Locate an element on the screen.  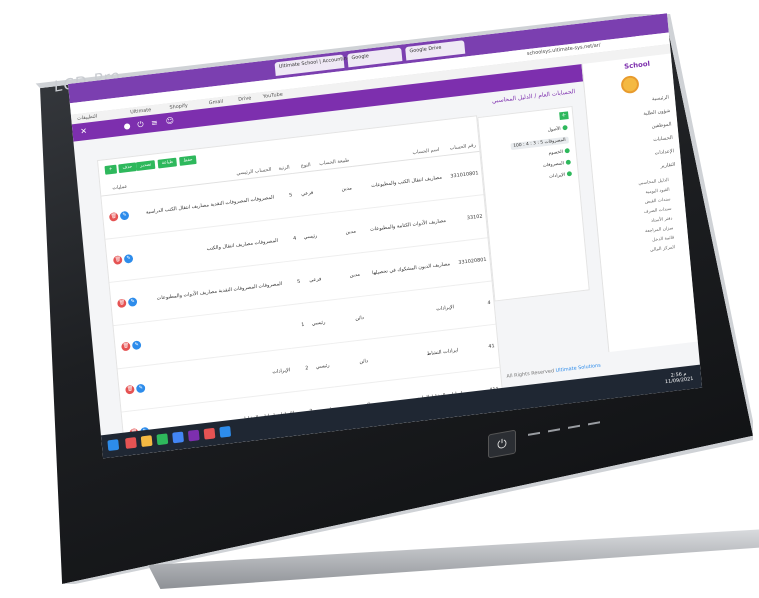
sidebar-subitem: الدليل المحاسبي is located at coordinates (653, 182).